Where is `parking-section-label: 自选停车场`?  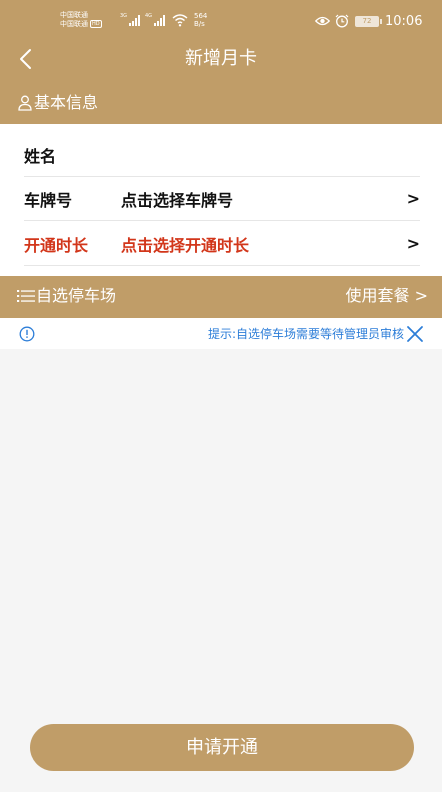
parking-section-label: 自选停车场 is located at coordinates (76, 295).